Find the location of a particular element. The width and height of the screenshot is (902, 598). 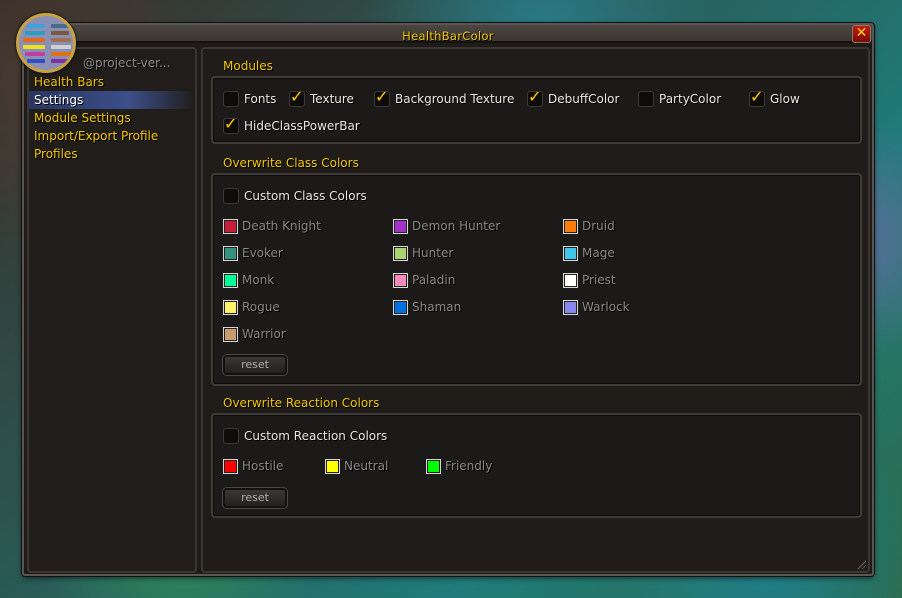

class-swatch-shaman: Shaman is located at coordinates (427, 307).